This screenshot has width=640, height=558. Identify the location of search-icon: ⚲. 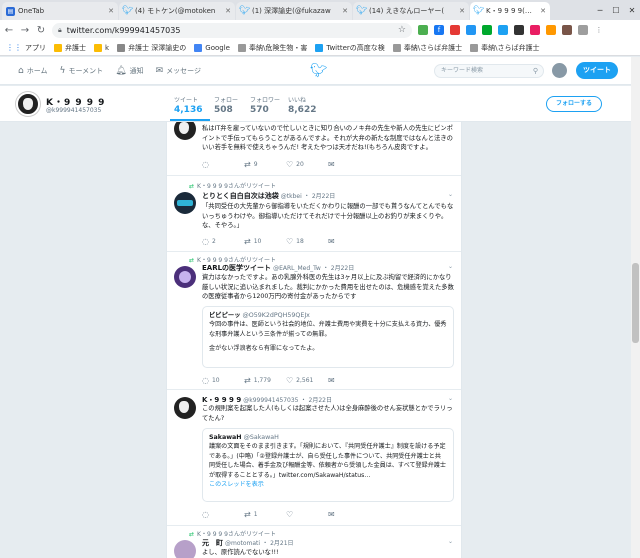
(535, 71).